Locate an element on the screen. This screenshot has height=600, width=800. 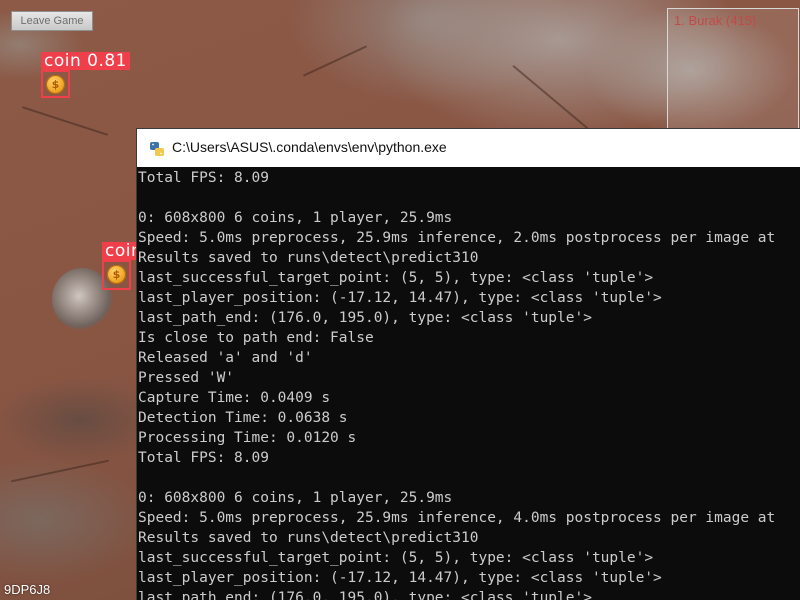
detection-label: coin 0.81 is located at coordinates (86, 61).